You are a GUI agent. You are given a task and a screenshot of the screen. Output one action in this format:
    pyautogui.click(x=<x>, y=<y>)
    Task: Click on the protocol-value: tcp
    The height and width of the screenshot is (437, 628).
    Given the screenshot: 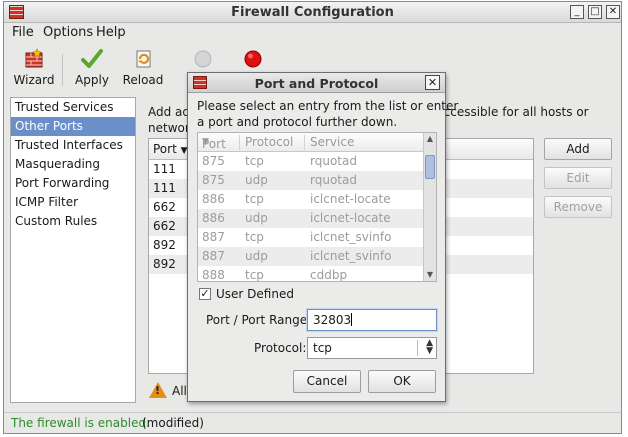 What is the action you would take?
    pyautogui.click(x=322, y=348)
    